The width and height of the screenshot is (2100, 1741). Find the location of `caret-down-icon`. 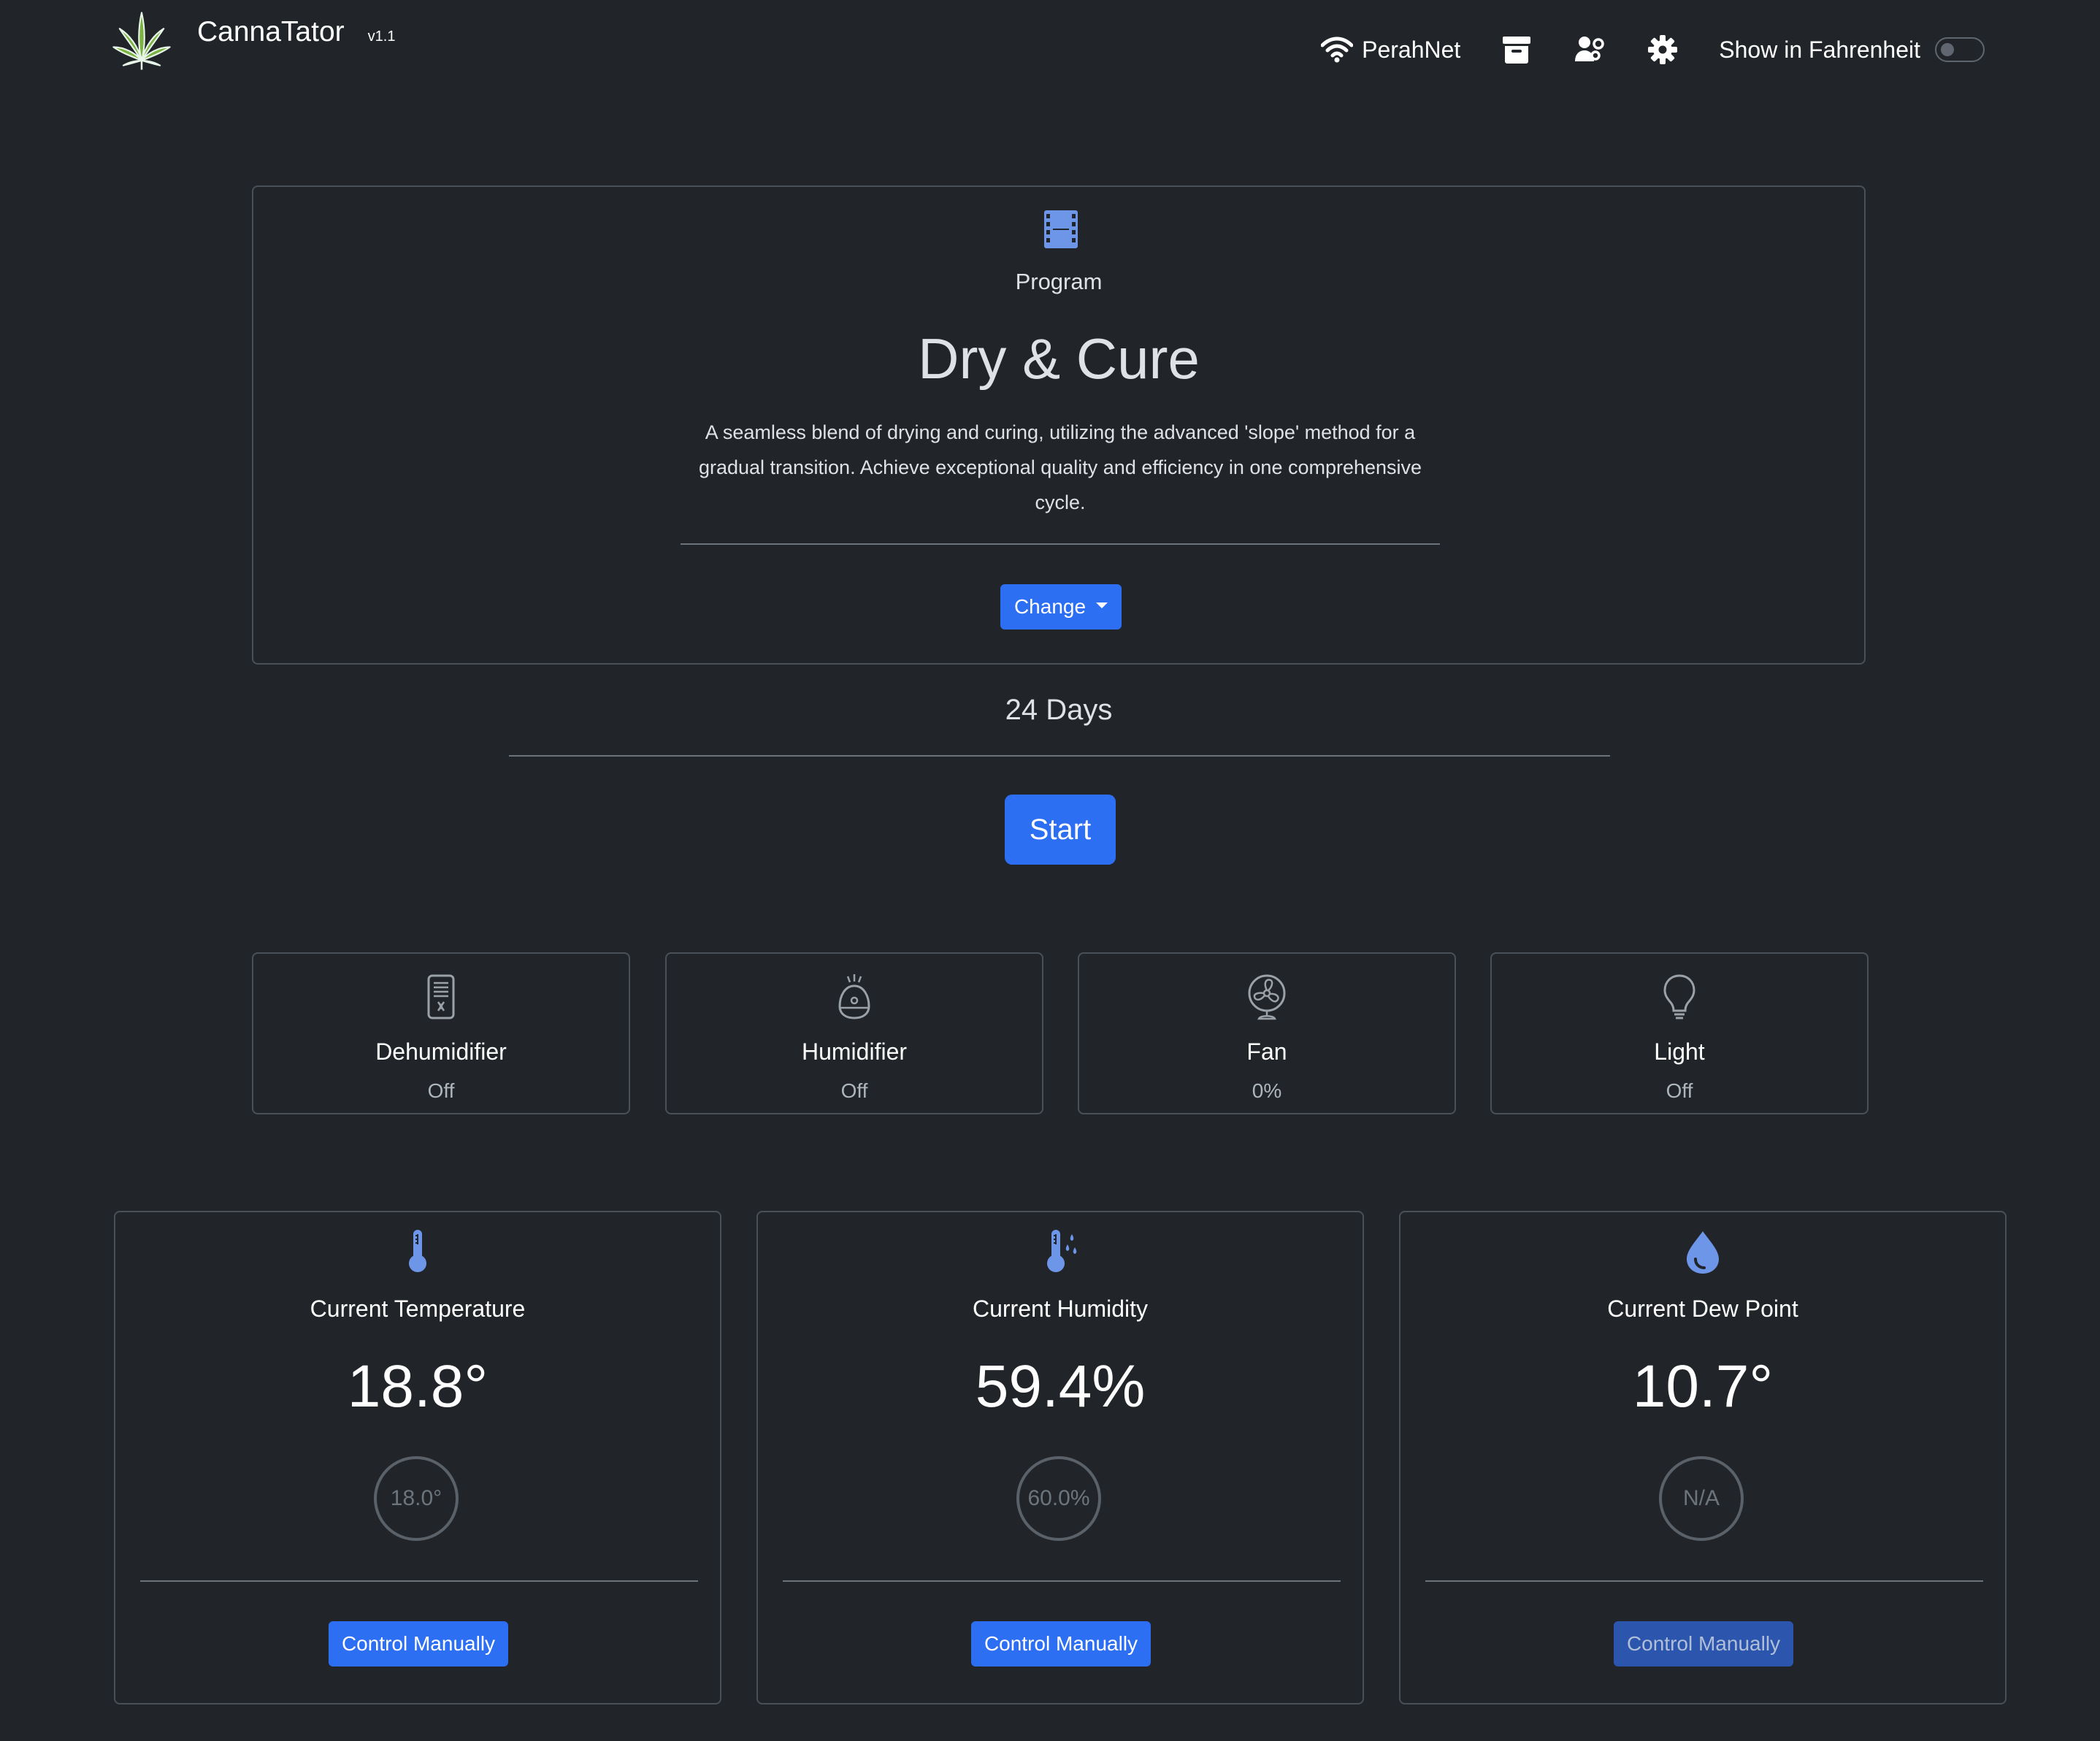

caret-down-icon is located at coordinates (1102, 605).